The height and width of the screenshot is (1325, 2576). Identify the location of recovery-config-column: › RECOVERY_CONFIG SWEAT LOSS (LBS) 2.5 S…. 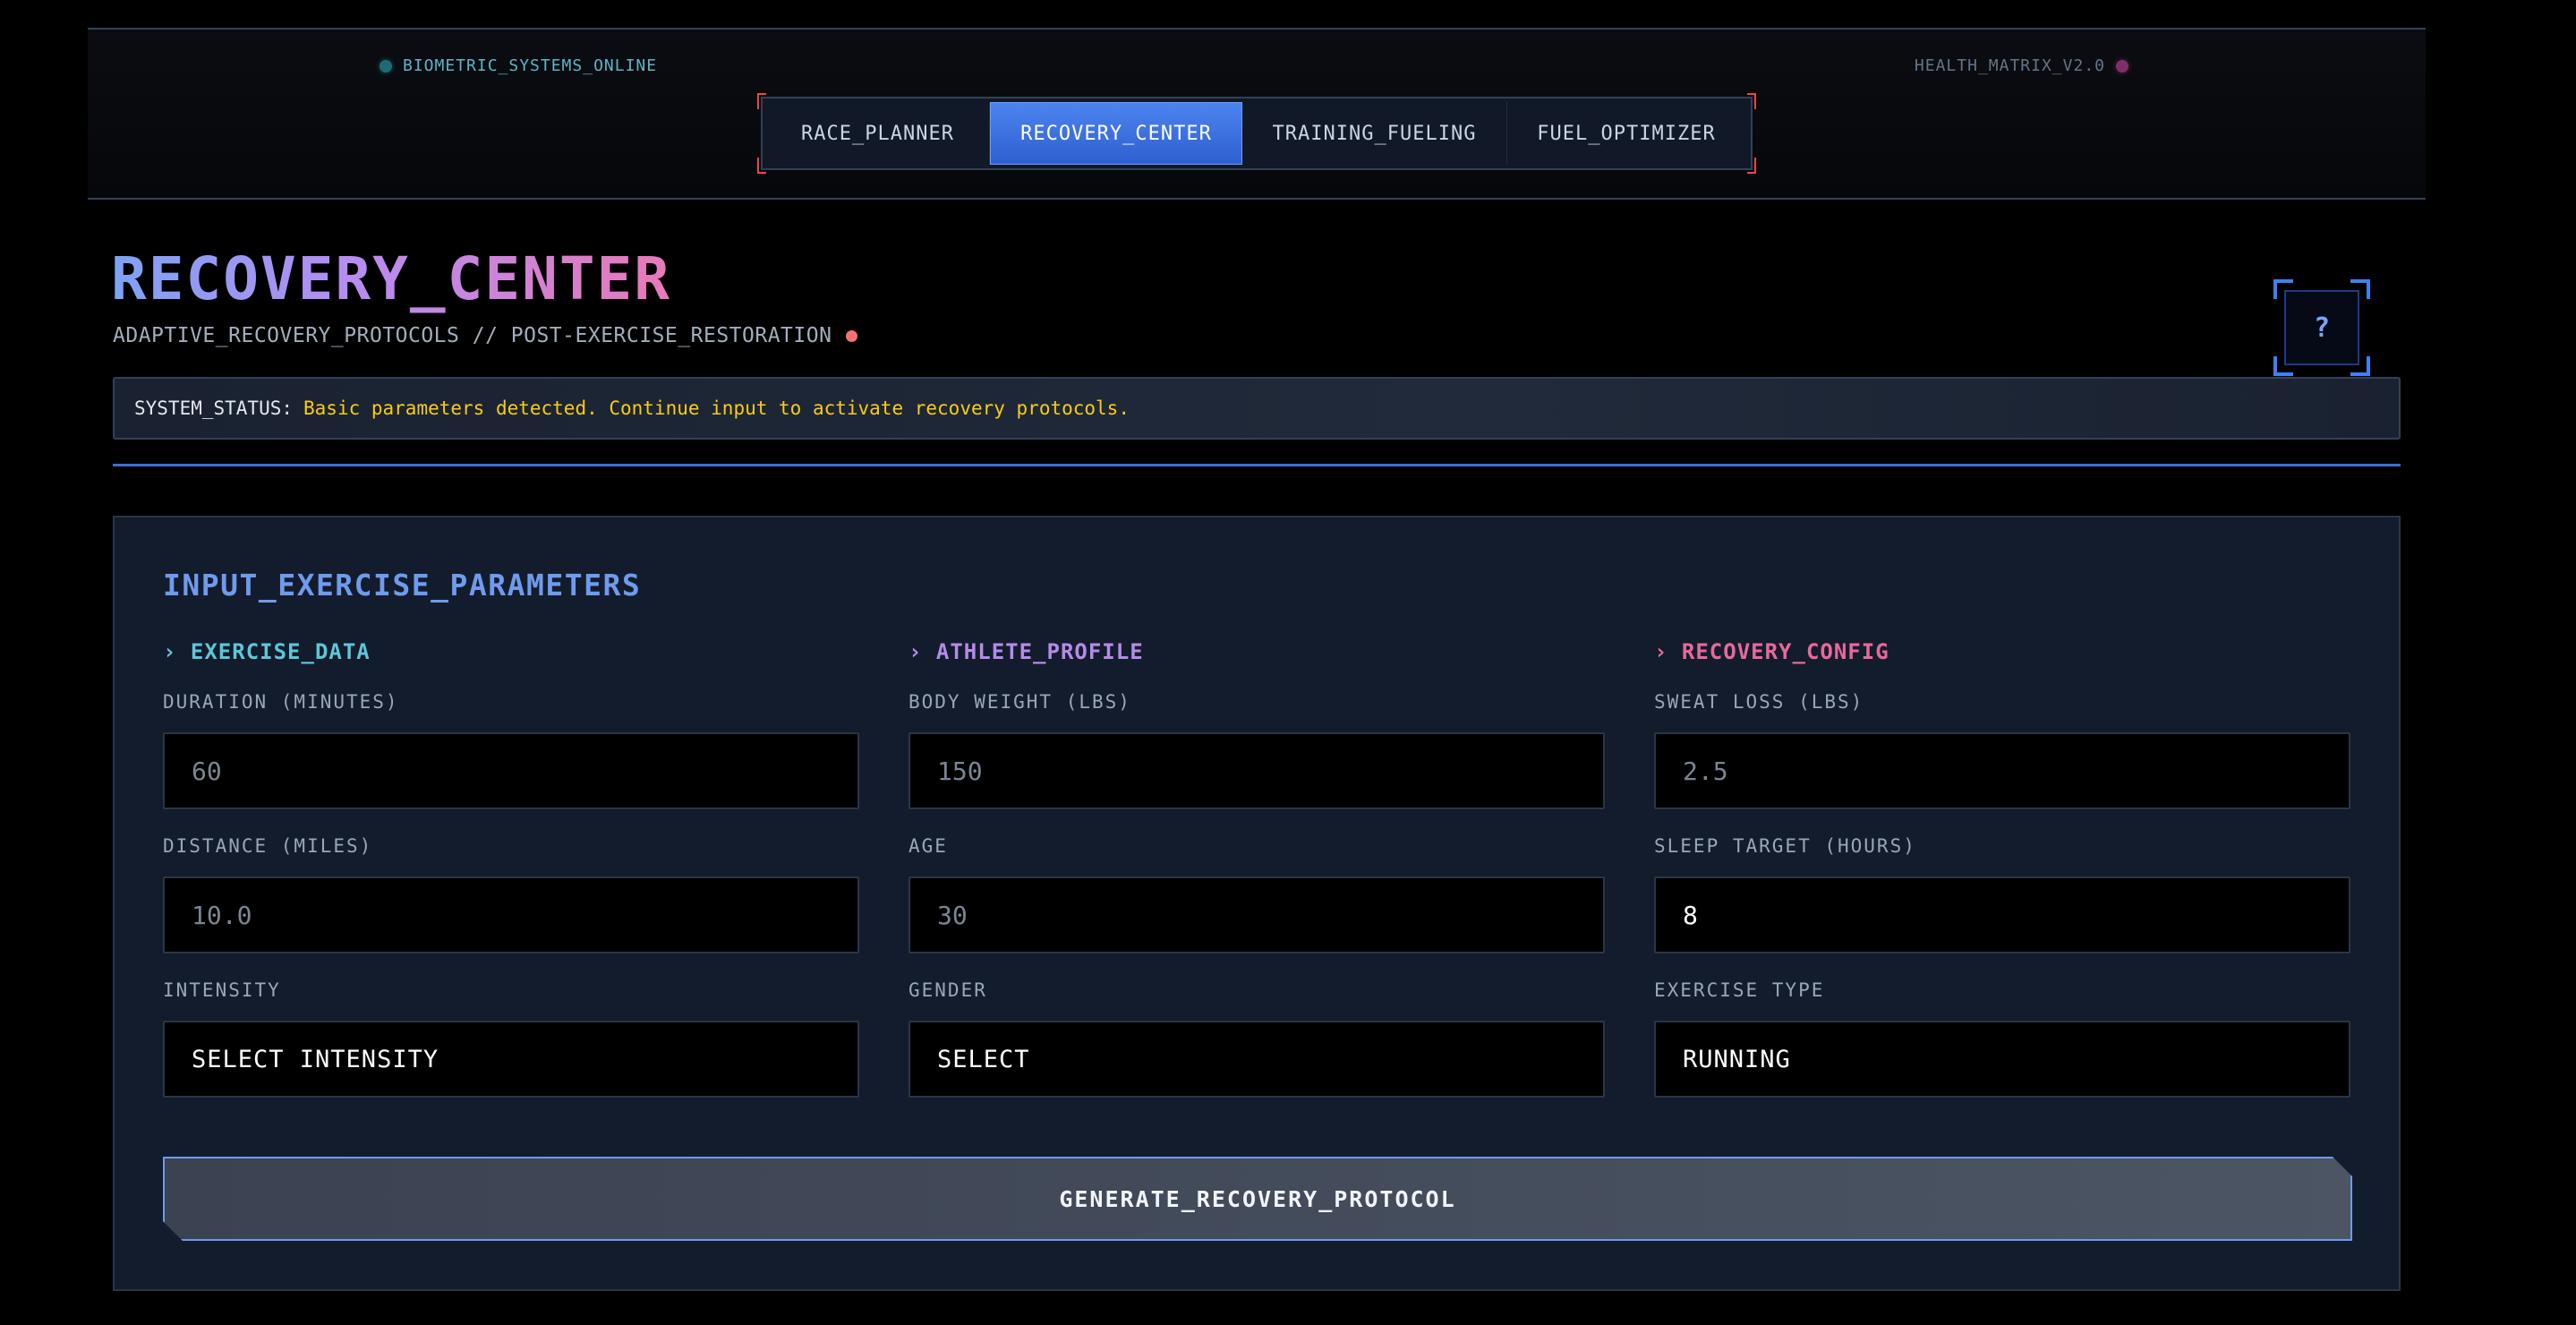
(2002, 868).